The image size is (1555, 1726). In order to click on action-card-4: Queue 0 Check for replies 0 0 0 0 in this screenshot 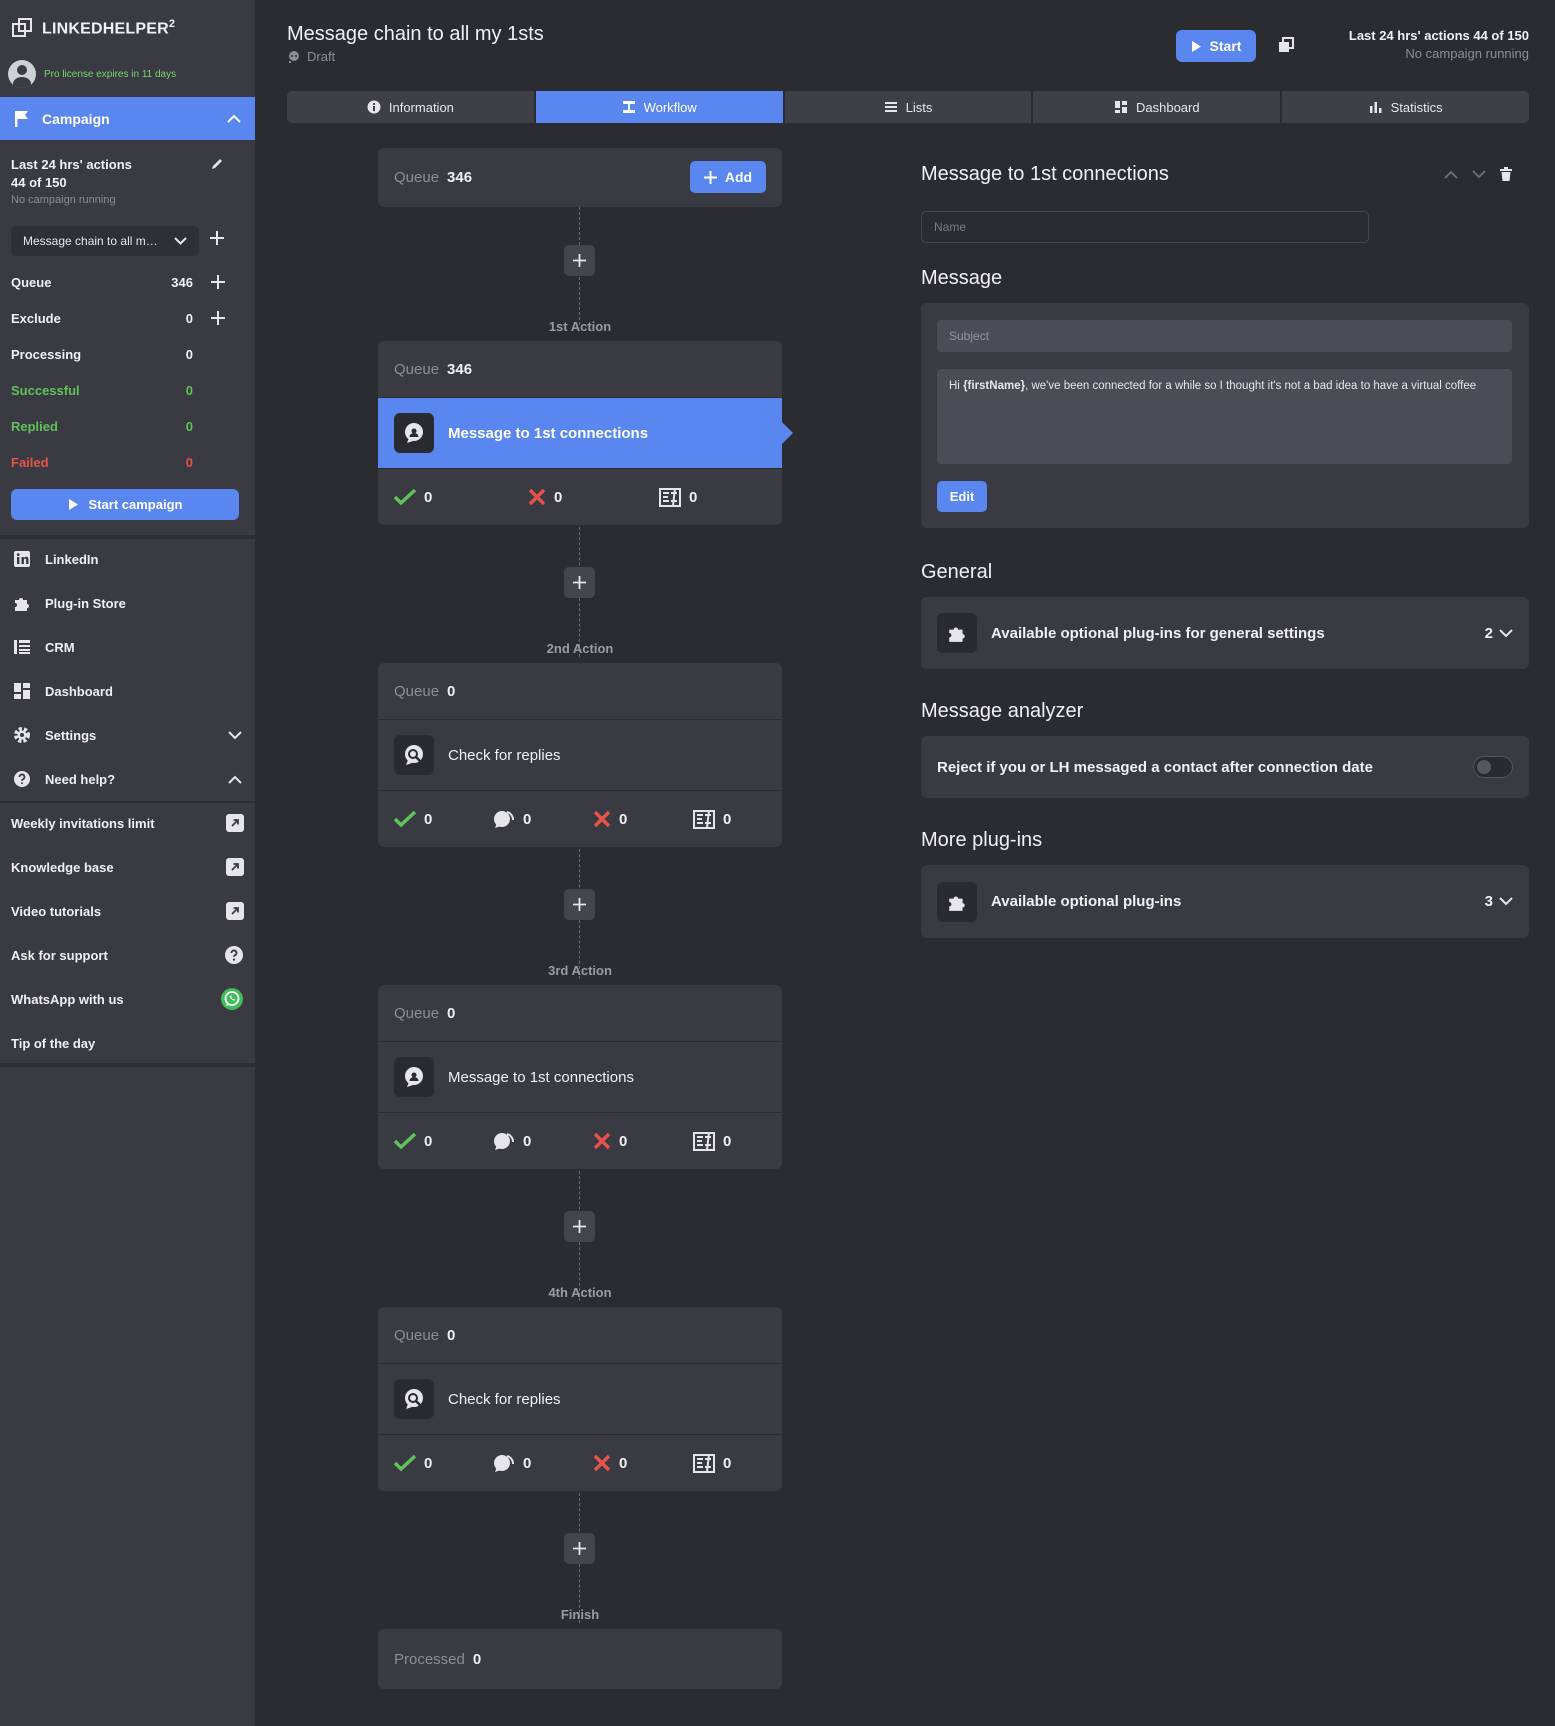, I will do `click(580, 1399)`.